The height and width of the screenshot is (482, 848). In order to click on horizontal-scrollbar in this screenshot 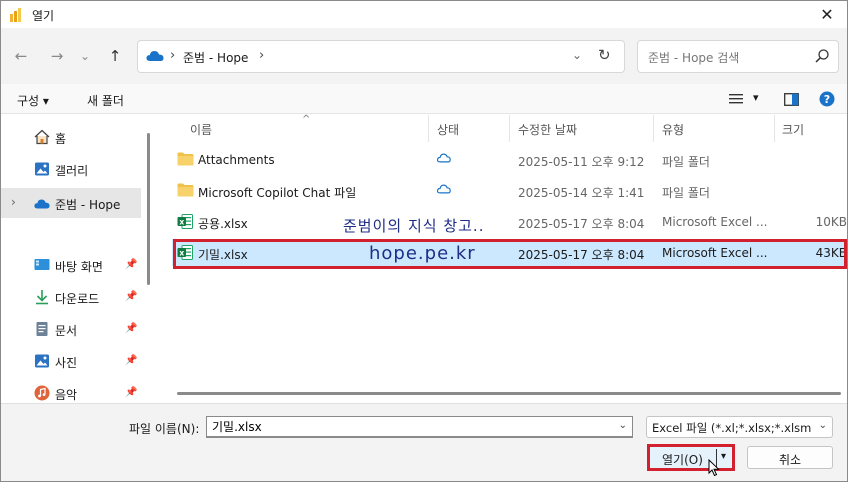, I will do `click(509, 393)`.